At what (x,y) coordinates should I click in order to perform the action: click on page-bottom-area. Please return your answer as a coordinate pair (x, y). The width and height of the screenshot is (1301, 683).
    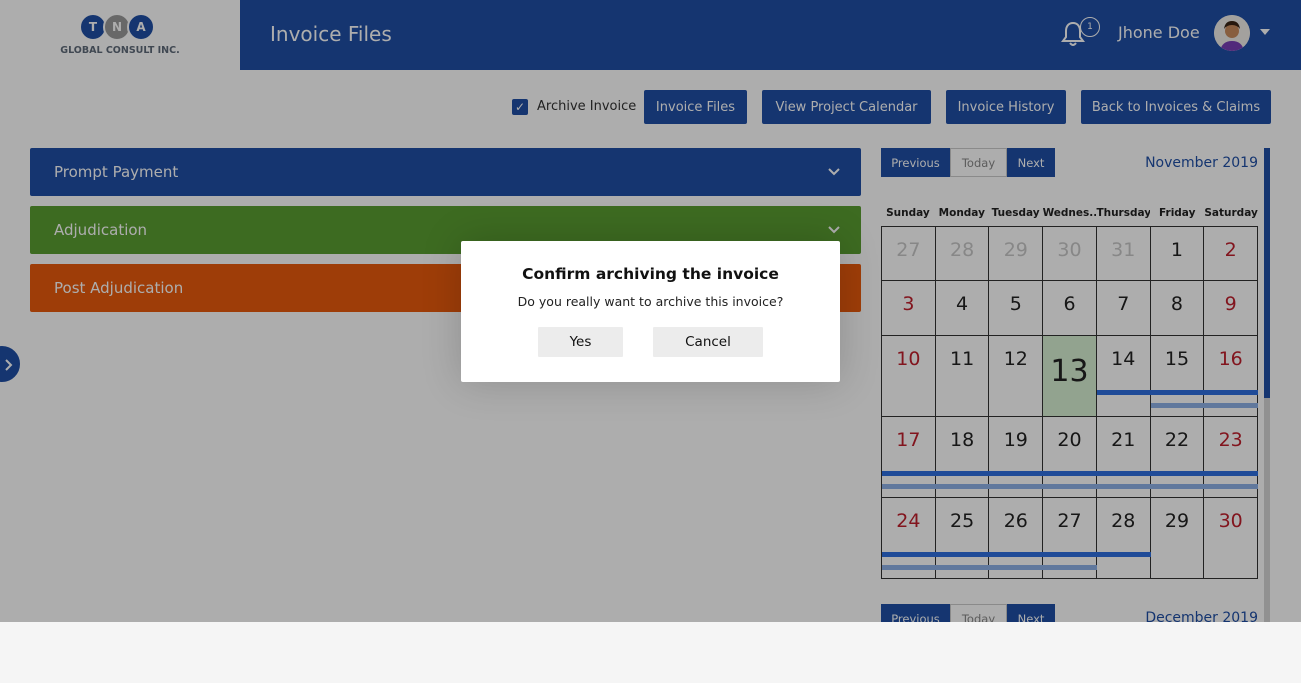
    Looking at the image, I should click on (650, 652).